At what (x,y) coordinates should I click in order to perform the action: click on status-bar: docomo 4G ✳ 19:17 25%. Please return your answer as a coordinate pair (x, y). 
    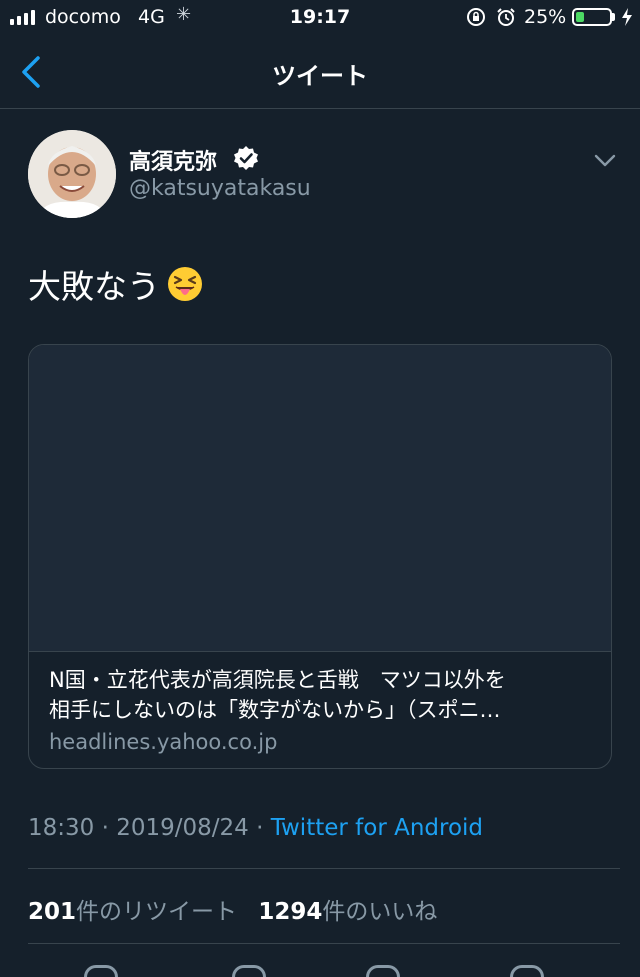
    Looking at the image, I should click on (320, 18).